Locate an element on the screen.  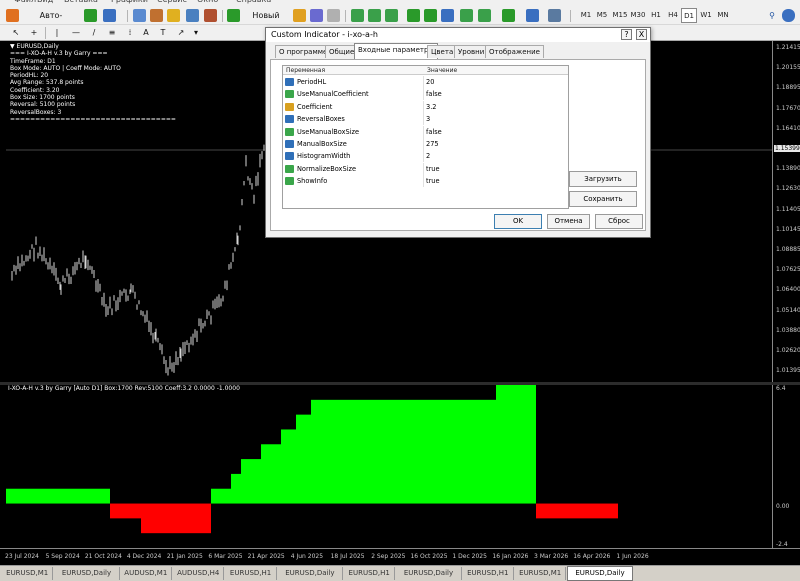
horizontal-line-icon: — is located at coordinates (76, 32).